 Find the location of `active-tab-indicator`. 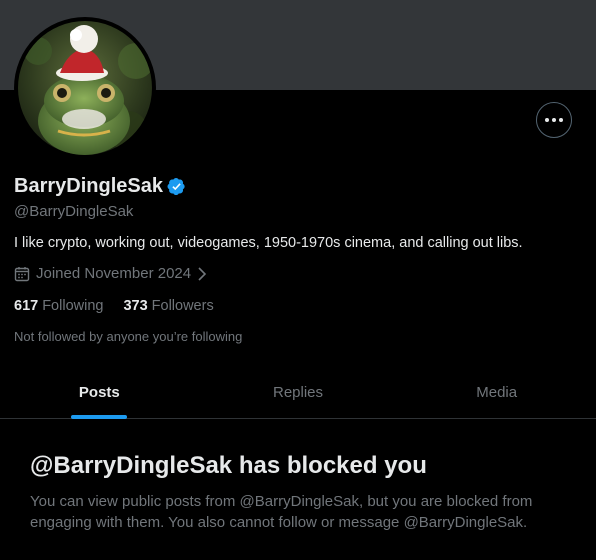

active-tab-indicator is located at coordinates (99, 417).